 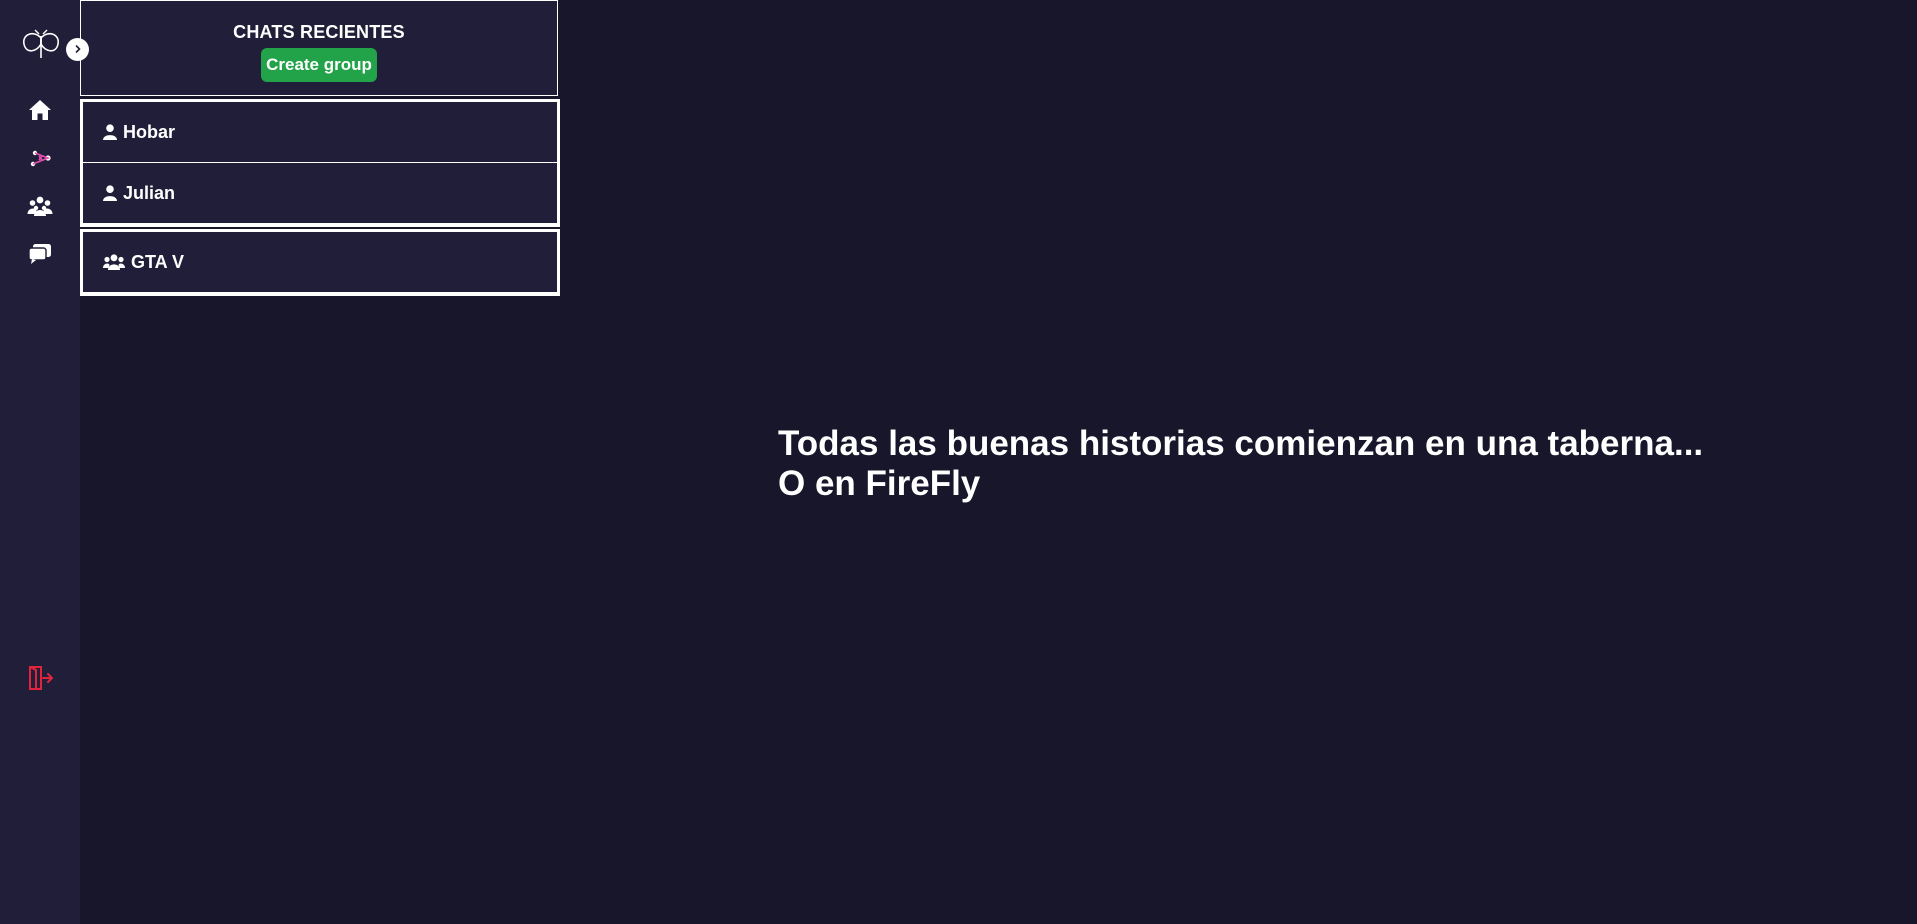 I want to click on welcome-line-2: O en FireFly, so click(x=879, y=483).